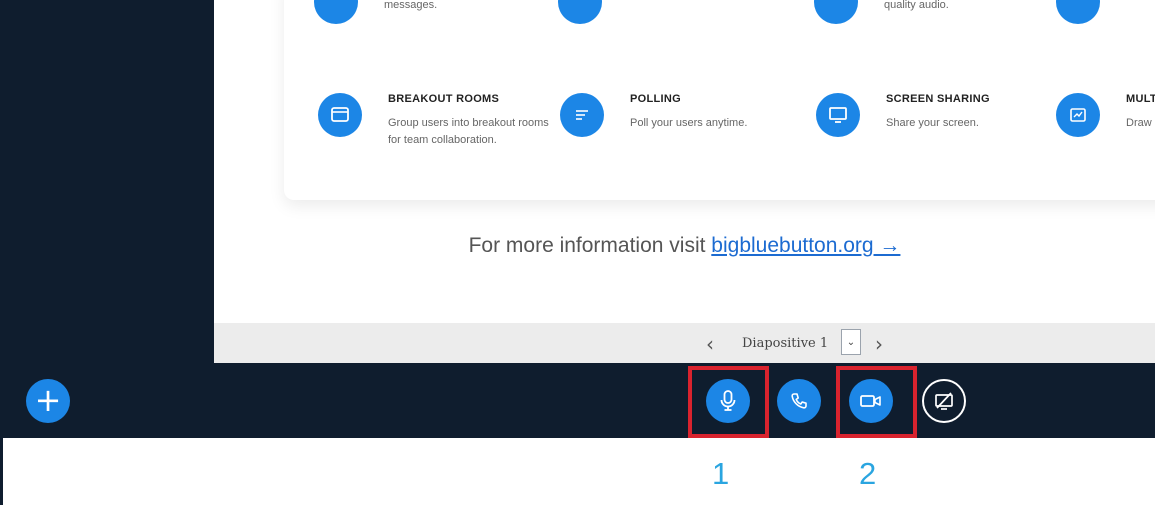 This screenshot has width=1155, height=505. I want to click on feature-desc: Poll your users anytime., so click(689, 123).